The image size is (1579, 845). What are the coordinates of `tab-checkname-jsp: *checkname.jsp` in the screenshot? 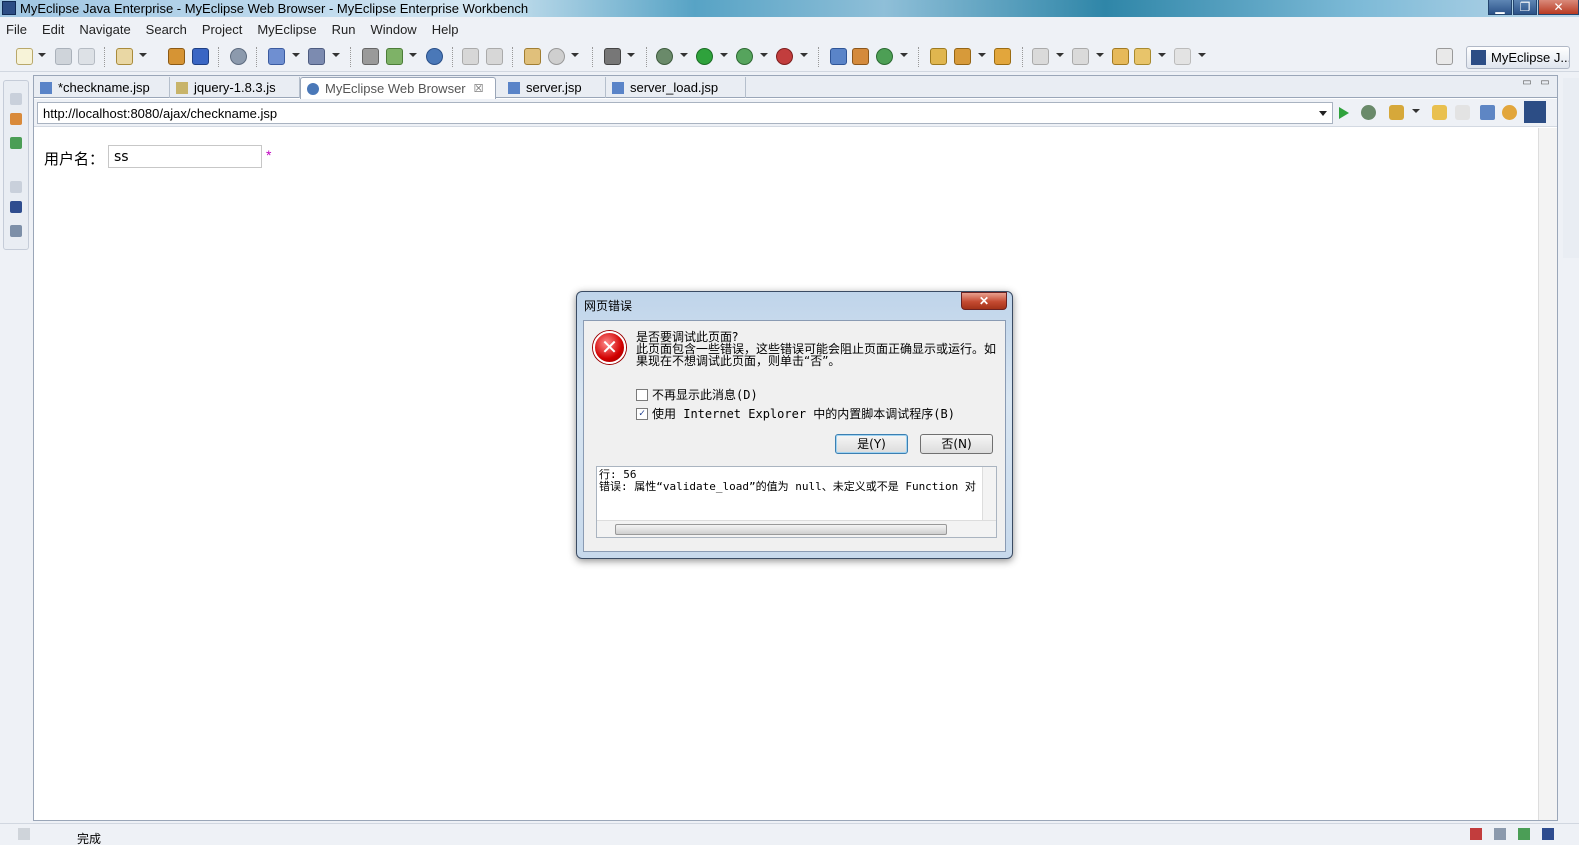 It's located at (102, 87).